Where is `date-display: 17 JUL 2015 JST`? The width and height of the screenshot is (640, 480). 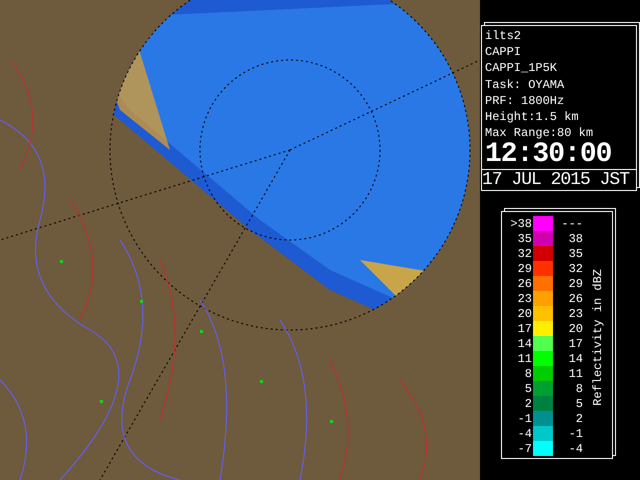
date-display: 17 JUL 2015 JST is located at coordinates (559, 179).